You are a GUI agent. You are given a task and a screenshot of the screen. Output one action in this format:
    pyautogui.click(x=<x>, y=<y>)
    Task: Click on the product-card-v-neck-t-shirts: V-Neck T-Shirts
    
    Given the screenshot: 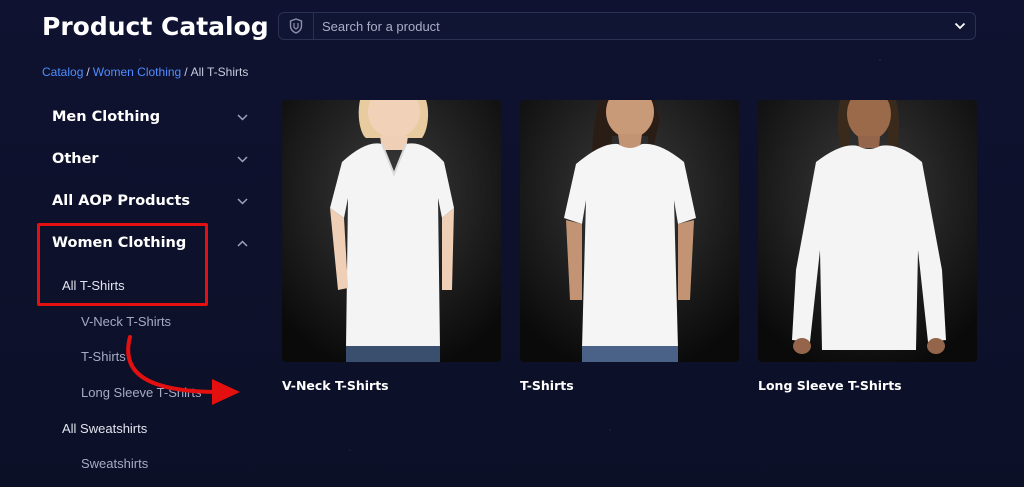 What is the action you would take?
    pyautogui.click(x=391, y=246)
    